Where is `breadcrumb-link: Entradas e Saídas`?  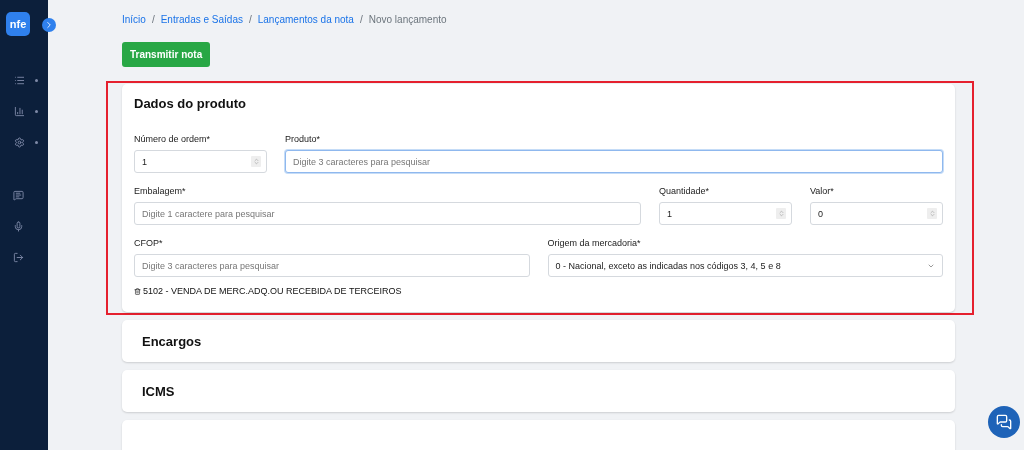
breadcrumb-link: Entradas e Saídas is located at coordinates (201, 19).